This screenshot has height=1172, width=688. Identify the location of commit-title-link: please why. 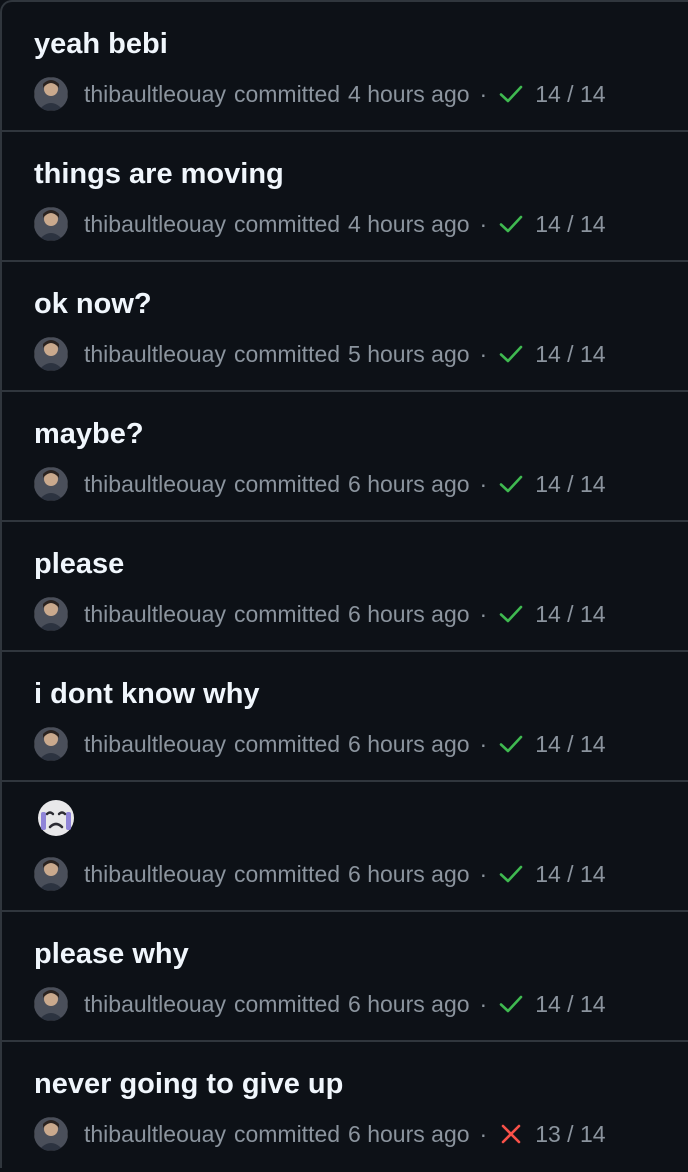
(111, 954).